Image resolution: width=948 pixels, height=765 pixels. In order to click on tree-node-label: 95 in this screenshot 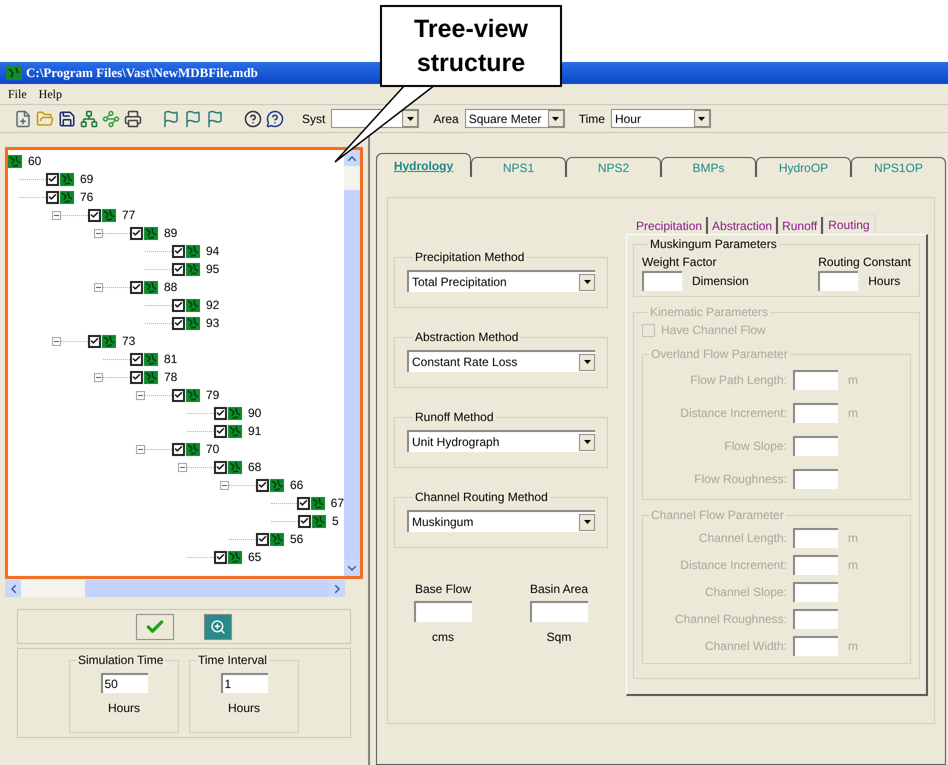, I will do `click(213, 269)`.